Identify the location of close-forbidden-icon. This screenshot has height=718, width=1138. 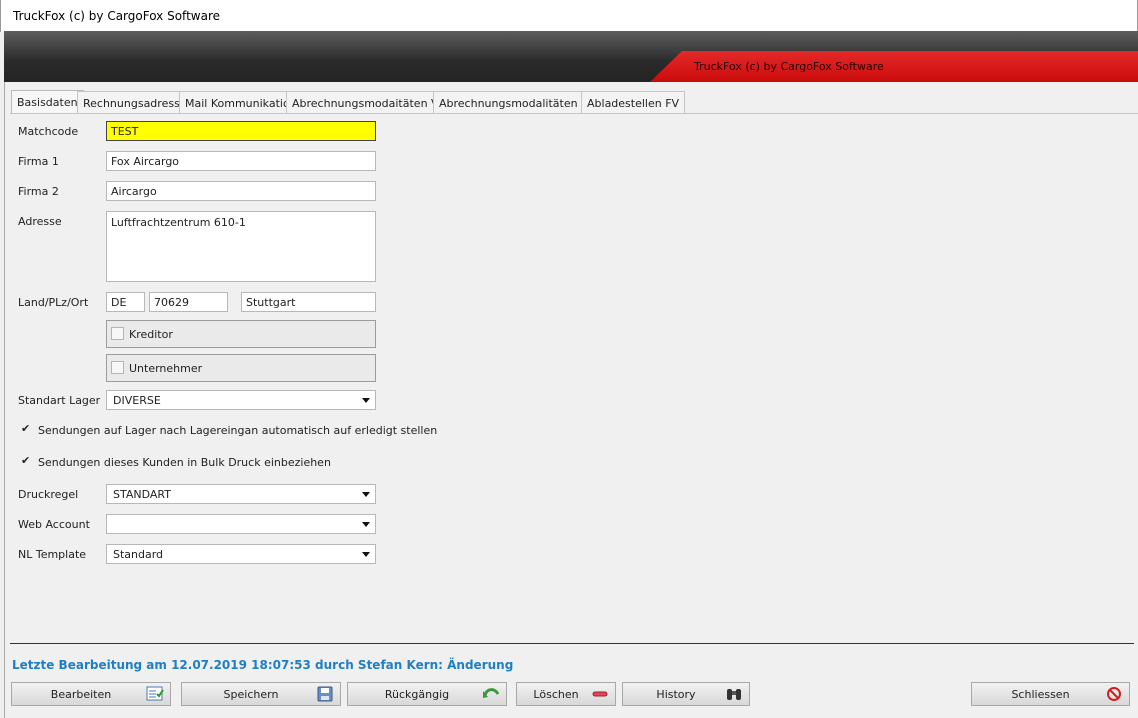
(1114, 694).